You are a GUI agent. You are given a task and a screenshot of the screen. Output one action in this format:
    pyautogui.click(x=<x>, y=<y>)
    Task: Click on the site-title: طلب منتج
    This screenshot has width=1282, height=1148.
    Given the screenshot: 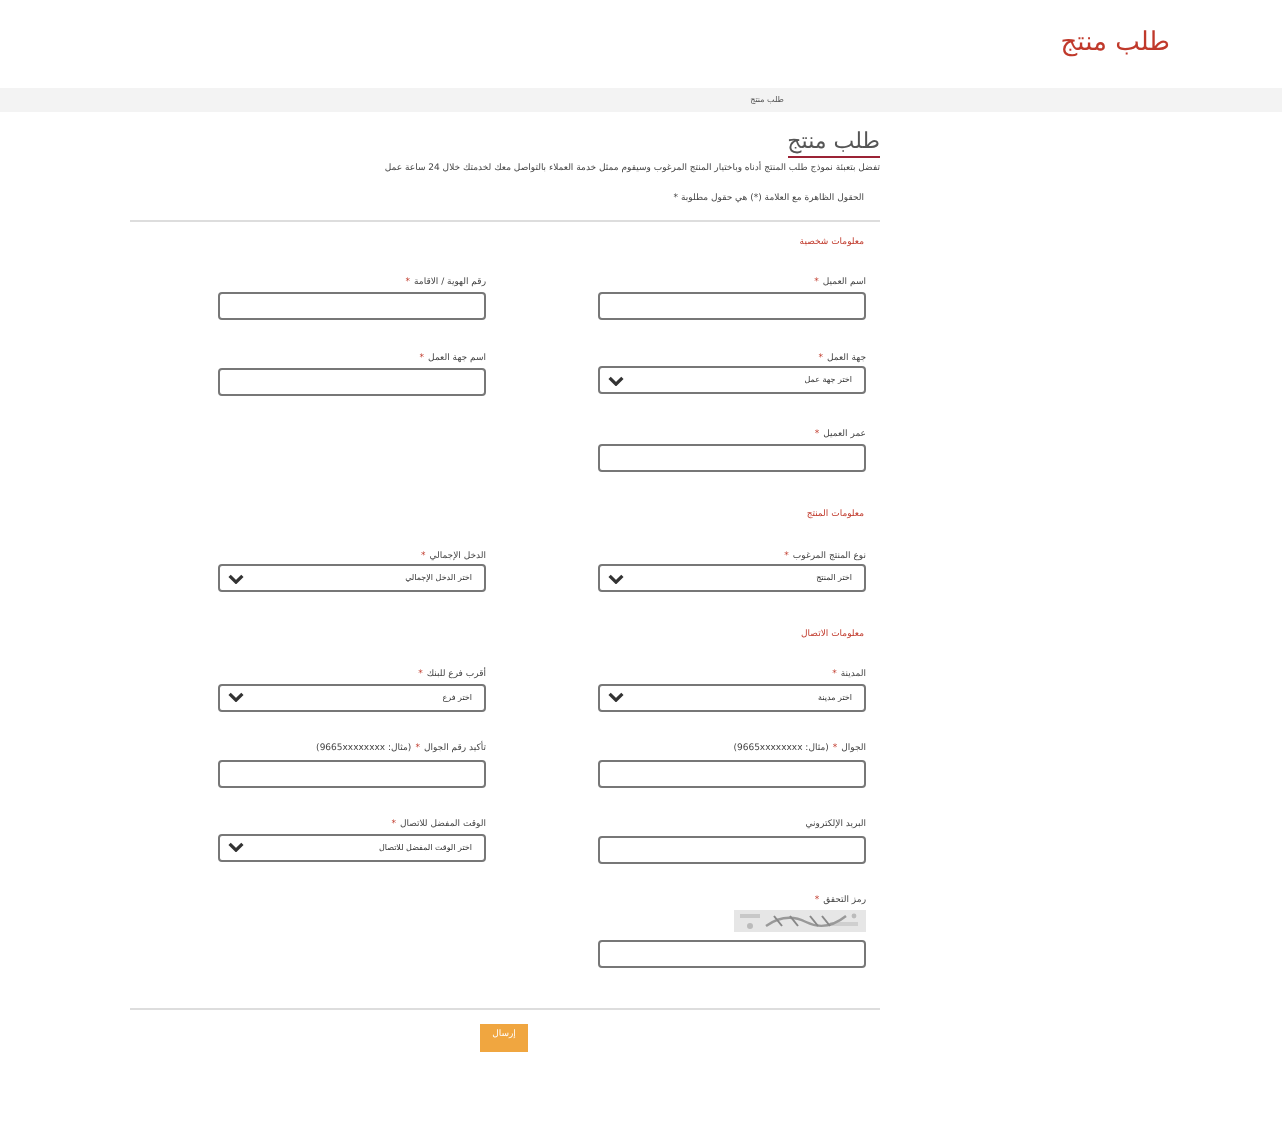 What is the action you would take?
    pyautogui.click(x=1115, y=44)
    